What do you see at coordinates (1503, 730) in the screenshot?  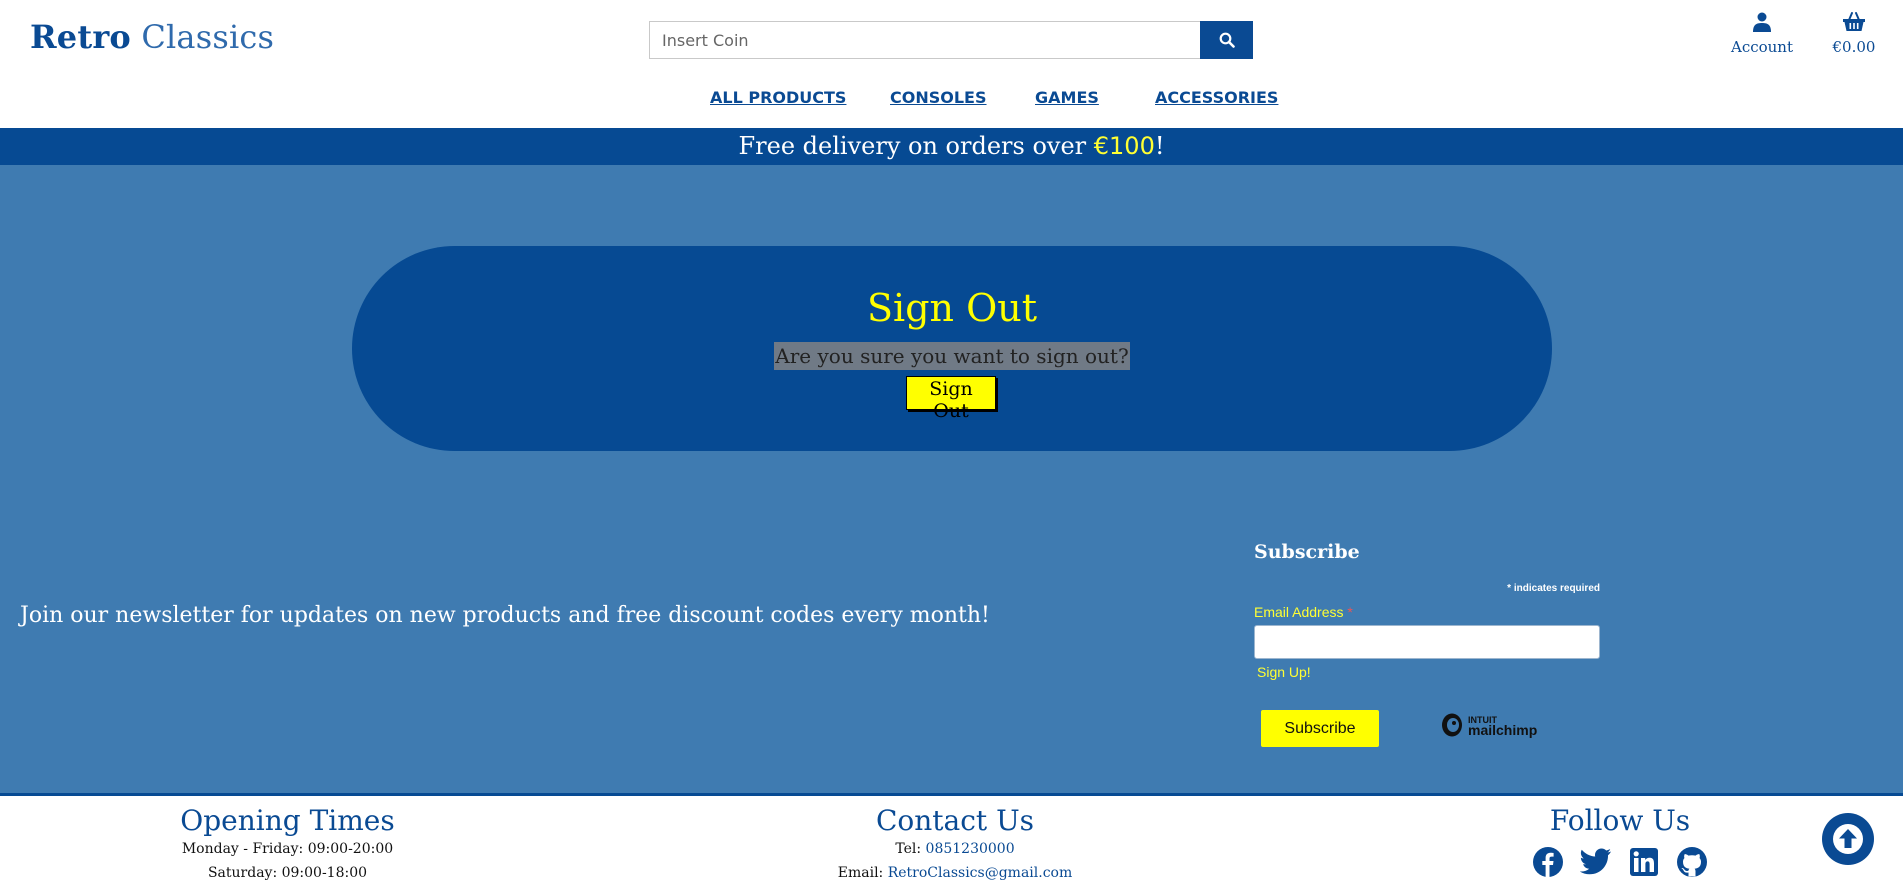 I see `mailchimp-bottom: mailchimp` at bounding box center [1503, 730].